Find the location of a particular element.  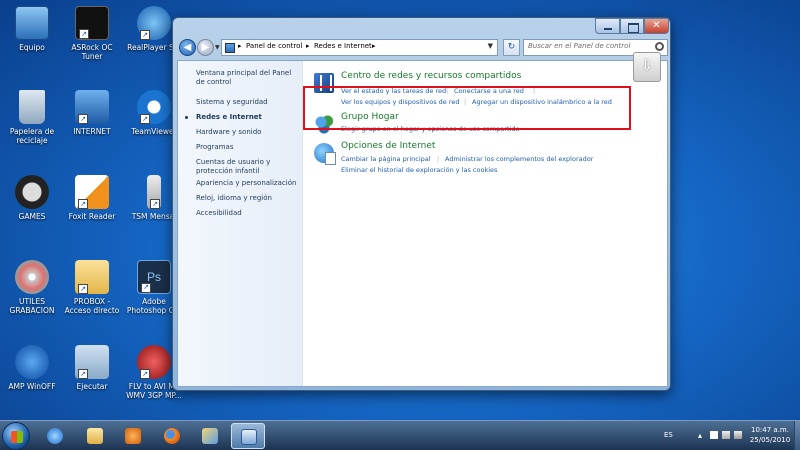

desktop-icon-utiles: UTILES GRABACION is located at coordinates (32, 287).